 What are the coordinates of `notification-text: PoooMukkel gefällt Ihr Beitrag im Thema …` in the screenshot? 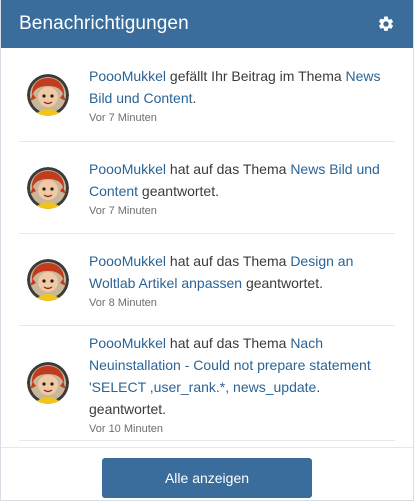 It's located at (242, 87).